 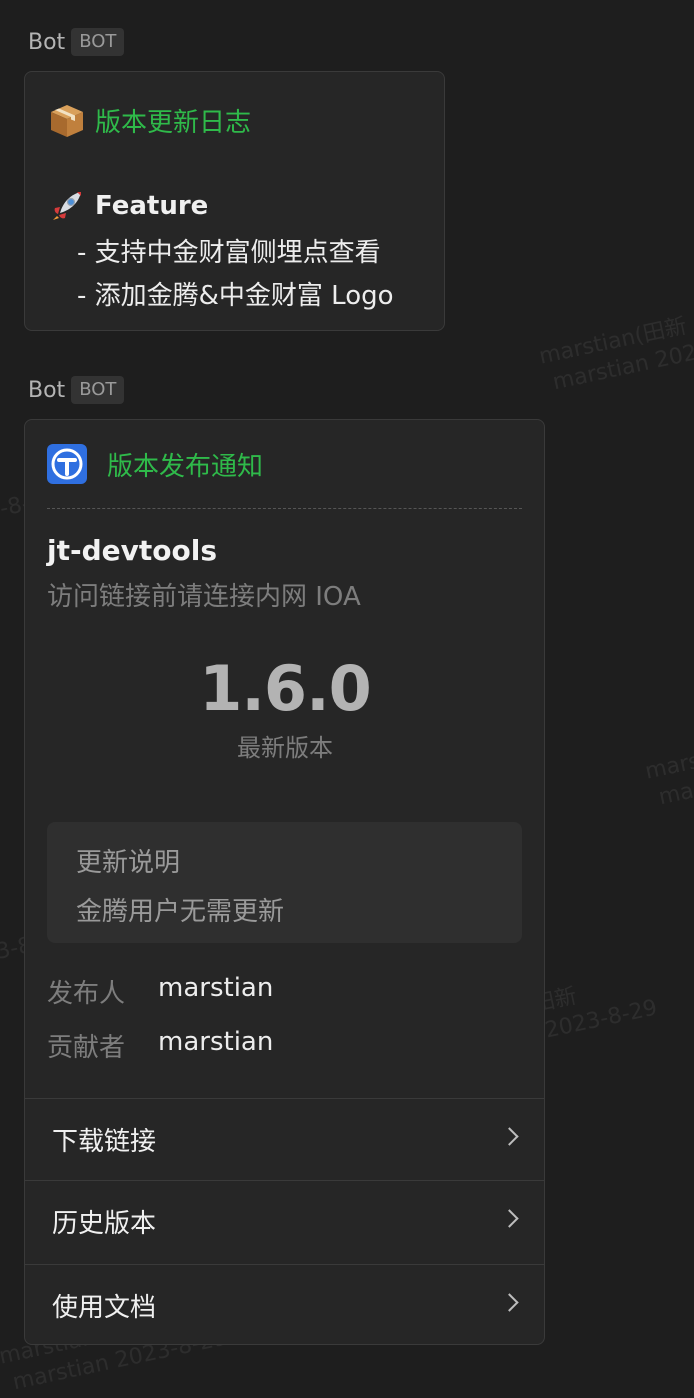 I want to click on list-item: - 添加金腾&中金财富 Logo, so click(x=235, y=296).